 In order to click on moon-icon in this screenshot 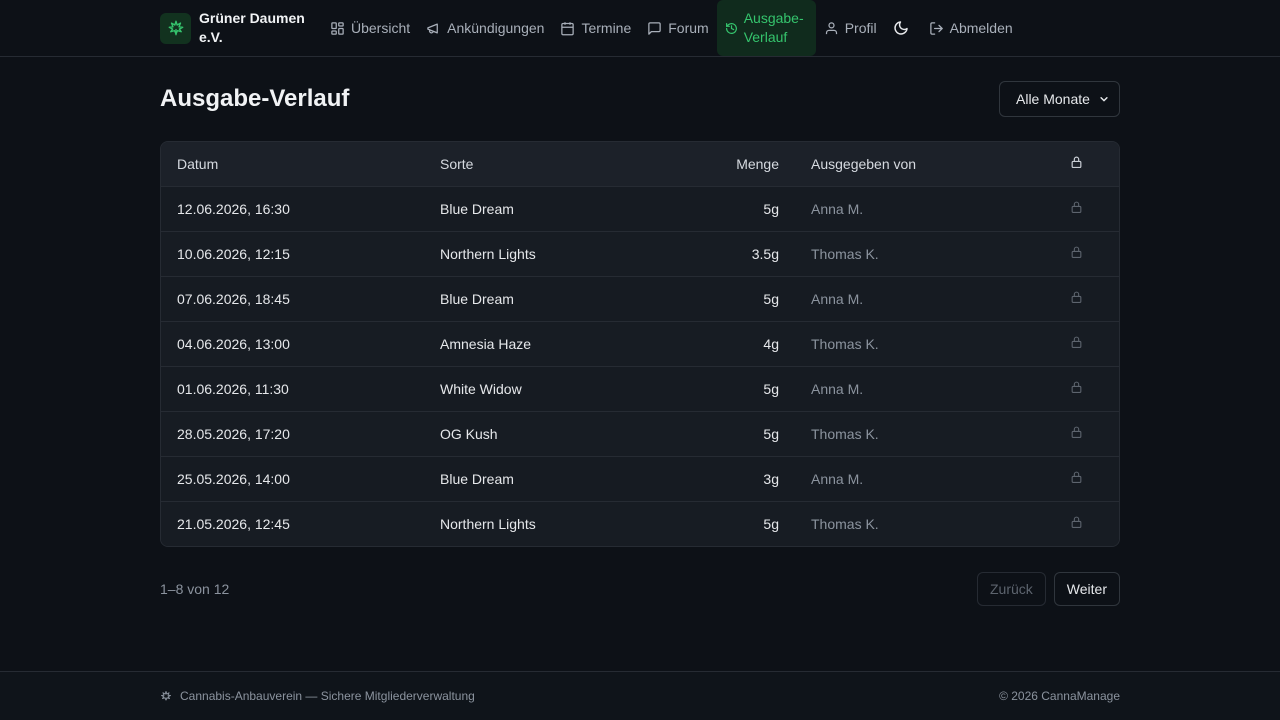, I will do `click(900, 28)`.